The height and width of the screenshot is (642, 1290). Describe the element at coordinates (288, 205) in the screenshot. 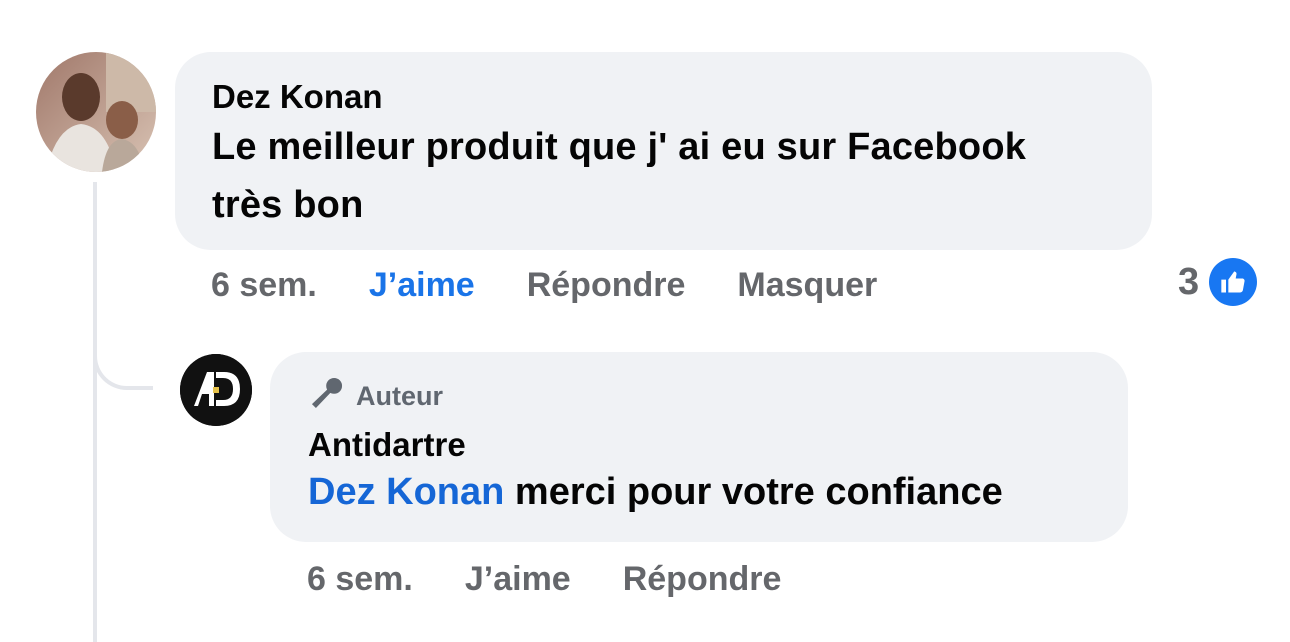

I see `comment-text-line-2: très bon` at that location.